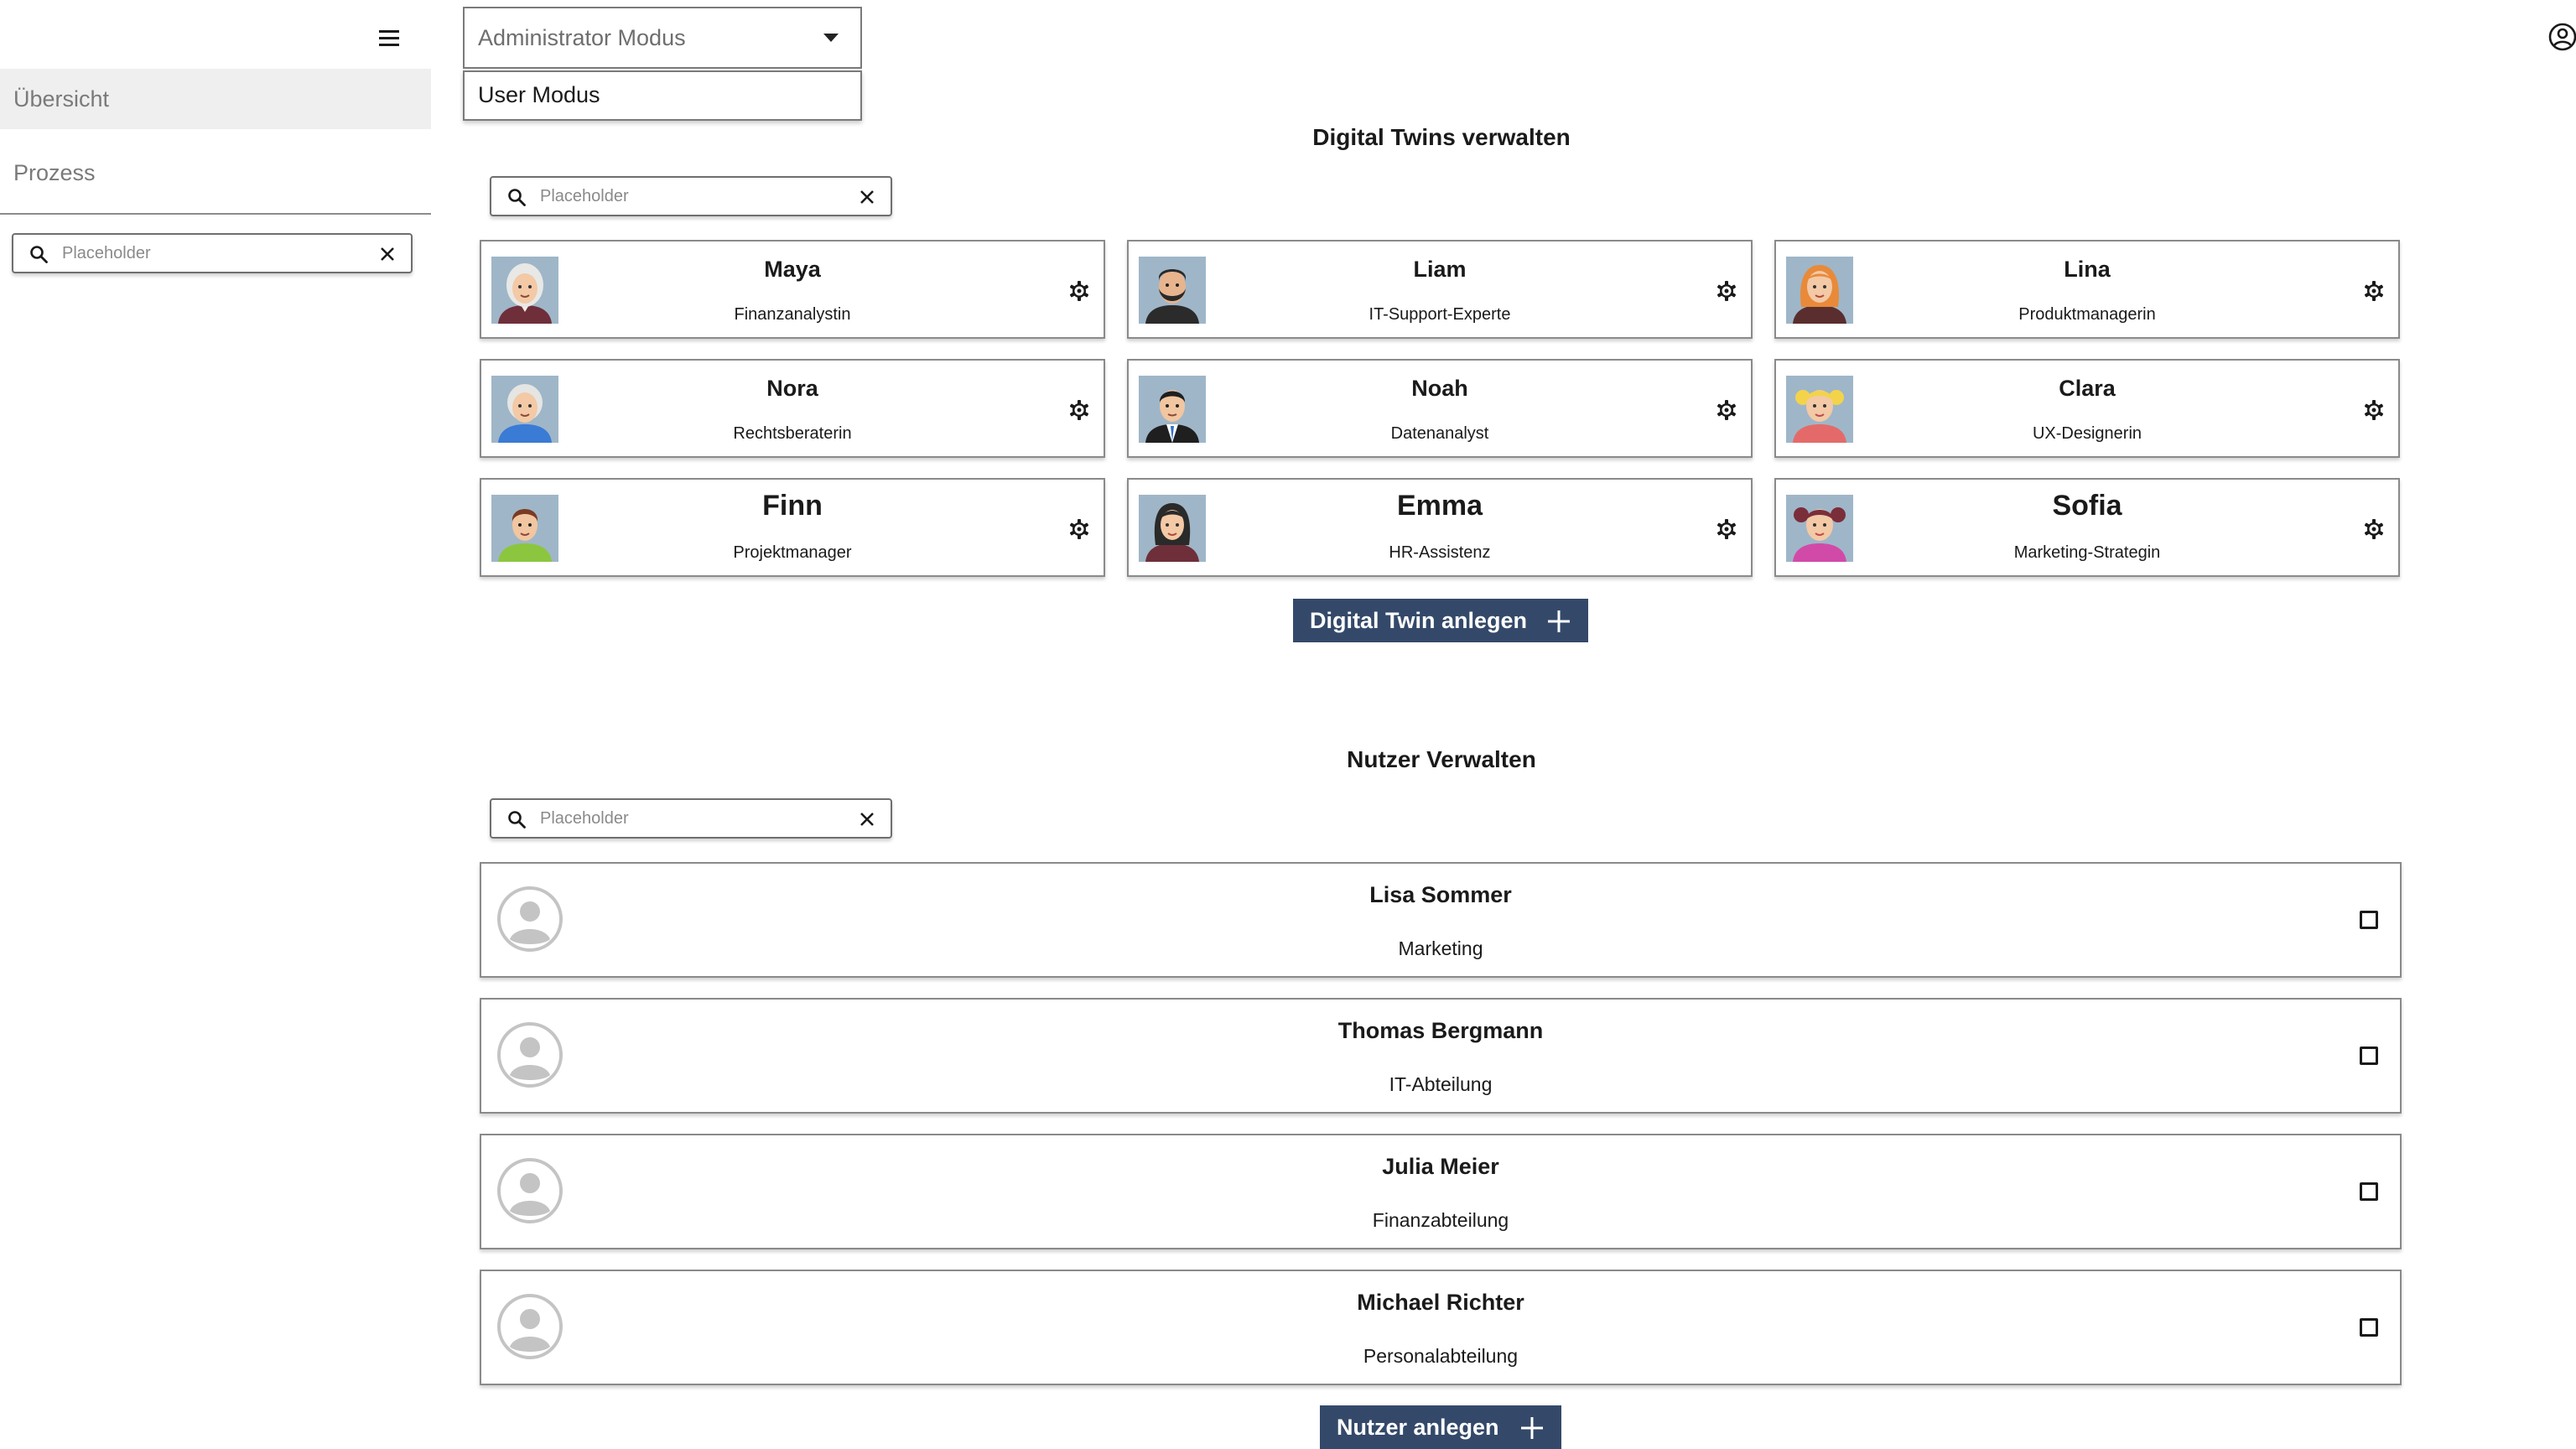  I want to click on twin-name: Lina, so click(2087, 269).